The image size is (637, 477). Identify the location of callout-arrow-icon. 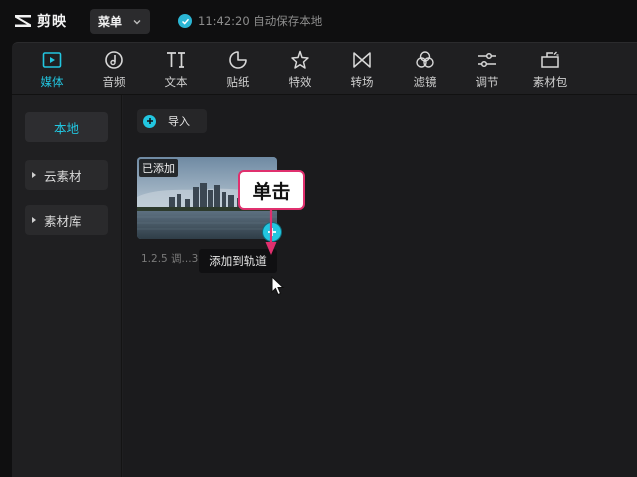
(271, 232).